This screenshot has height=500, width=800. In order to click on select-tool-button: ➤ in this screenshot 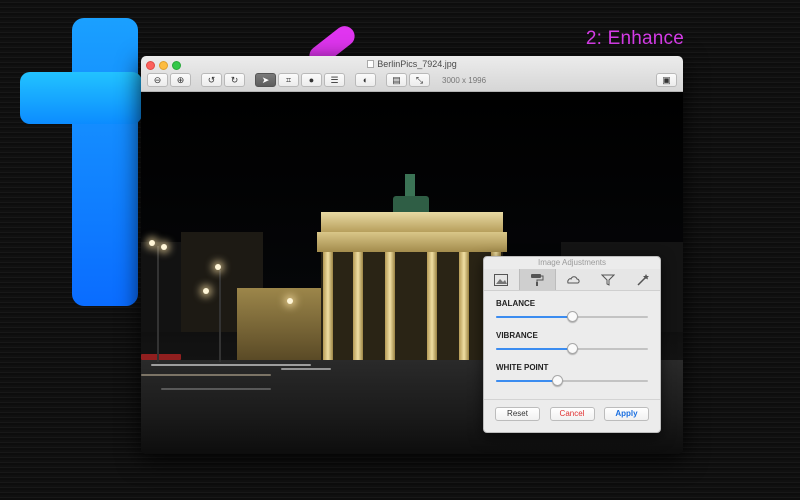, I will do `click(265, 80)`.